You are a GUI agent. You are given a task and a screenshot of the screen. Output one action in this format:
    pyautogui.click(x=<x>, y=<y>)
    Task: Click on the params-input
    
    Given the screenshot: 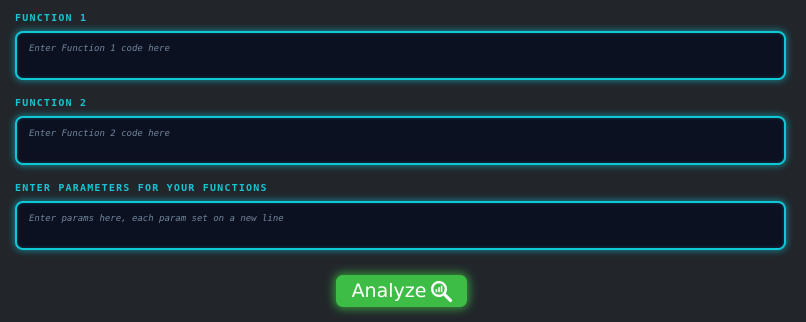 What is the action you would take?
    pyautogui.click(x=400, y=225)
    